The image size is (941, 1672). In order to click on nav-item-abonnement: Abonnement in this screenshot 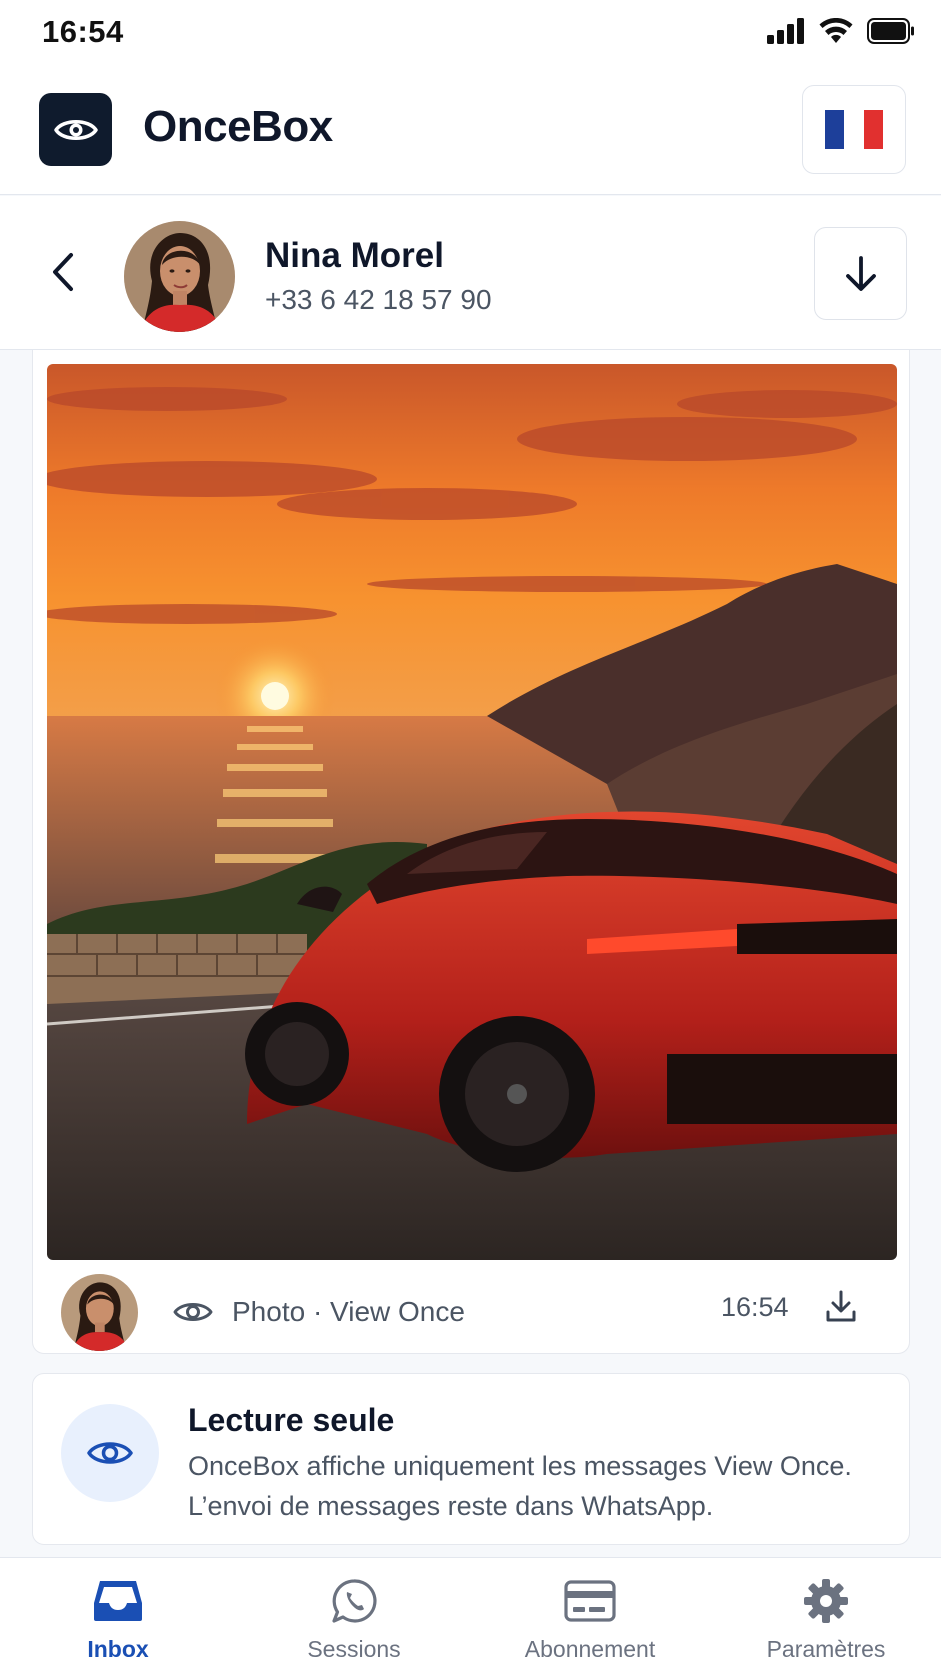, I will do `click(590, 1615)`.